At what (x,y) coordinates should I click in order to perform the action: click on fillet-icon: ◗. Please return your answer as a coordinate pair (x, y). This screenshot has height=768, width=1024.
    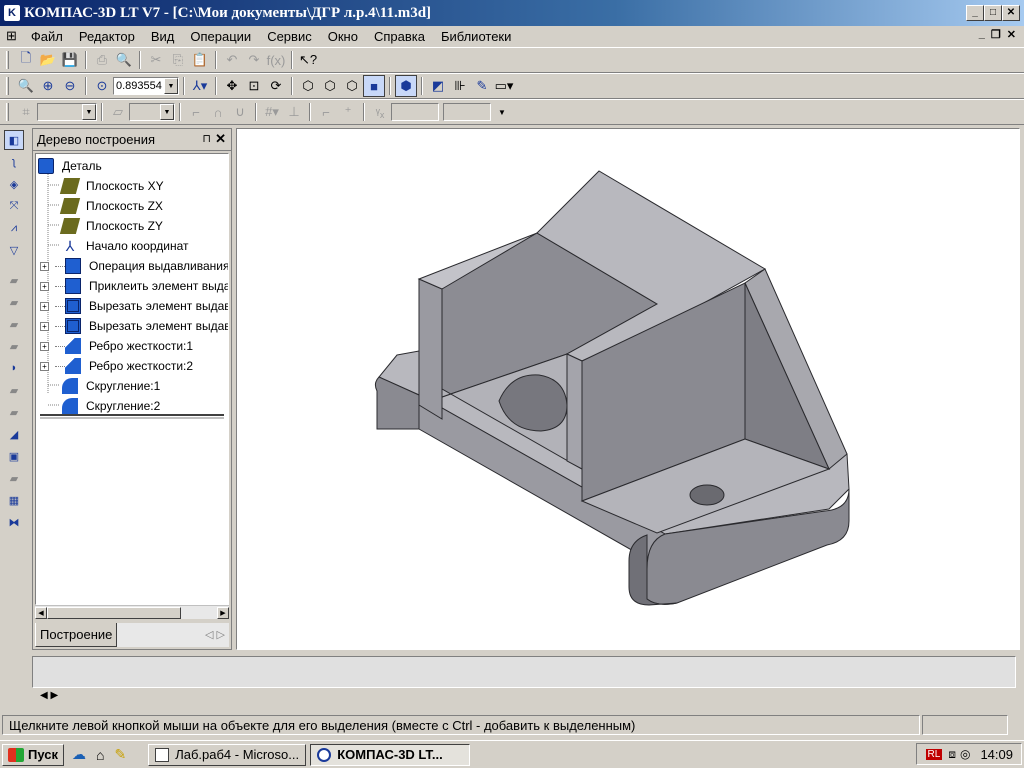
    Looking at the image, I should click on (14, 368).